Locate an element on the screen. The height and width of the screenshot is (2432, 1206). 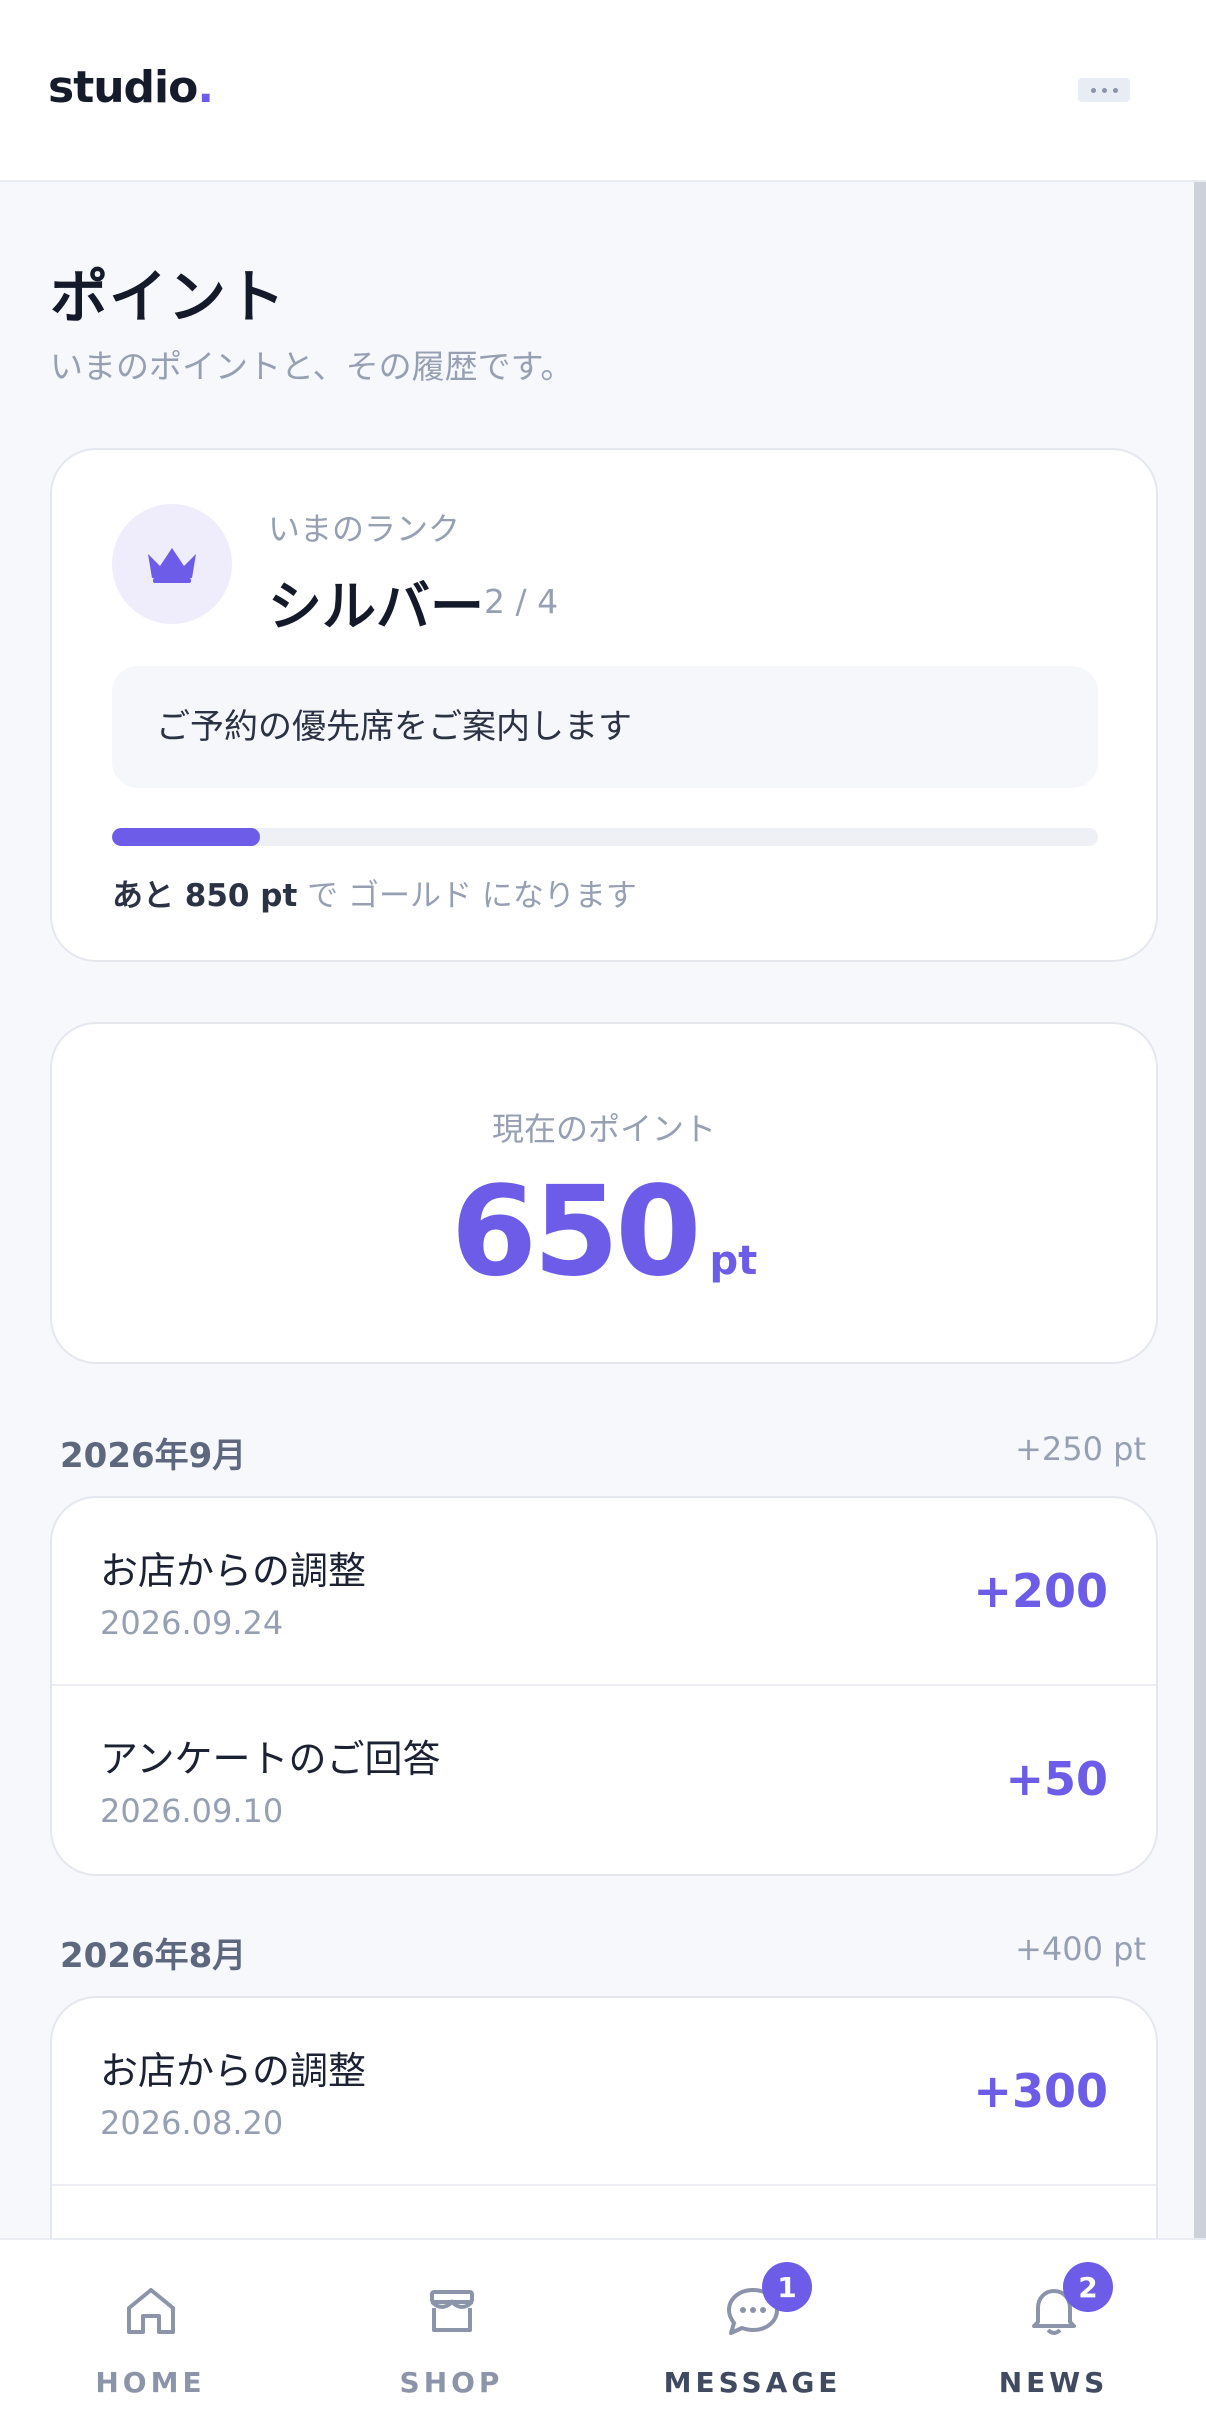
rank-benefit: ご予約の優先席をご案内します is located at coordinates (605, 727).